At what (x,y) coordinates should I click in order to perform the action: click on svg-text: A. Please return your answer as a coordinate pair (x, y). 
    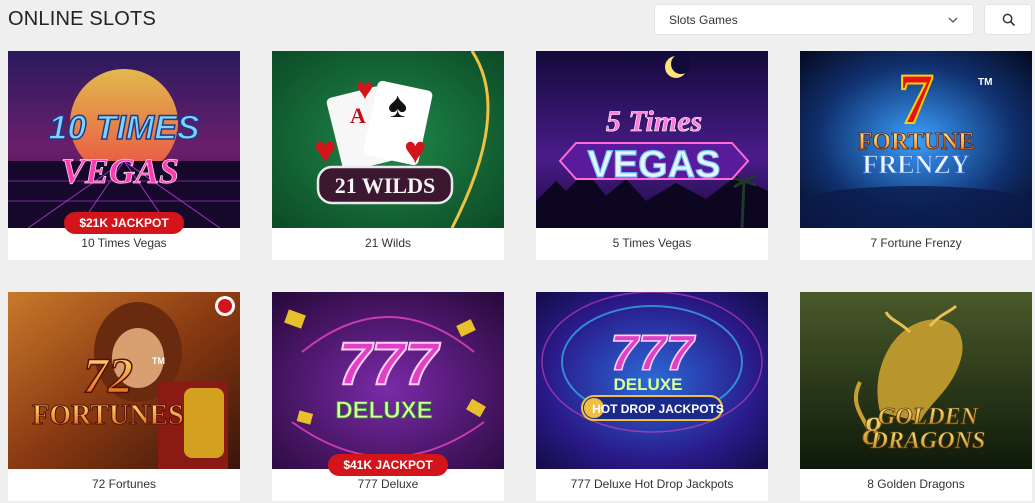
    Looking at the image, I should click on (358, 115).